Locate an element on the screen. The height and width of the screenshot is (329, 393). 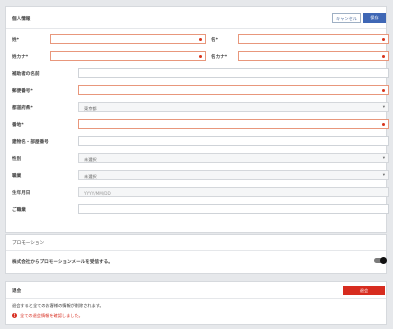
gender-value: 未選択 is located at coordinates (90, 159).